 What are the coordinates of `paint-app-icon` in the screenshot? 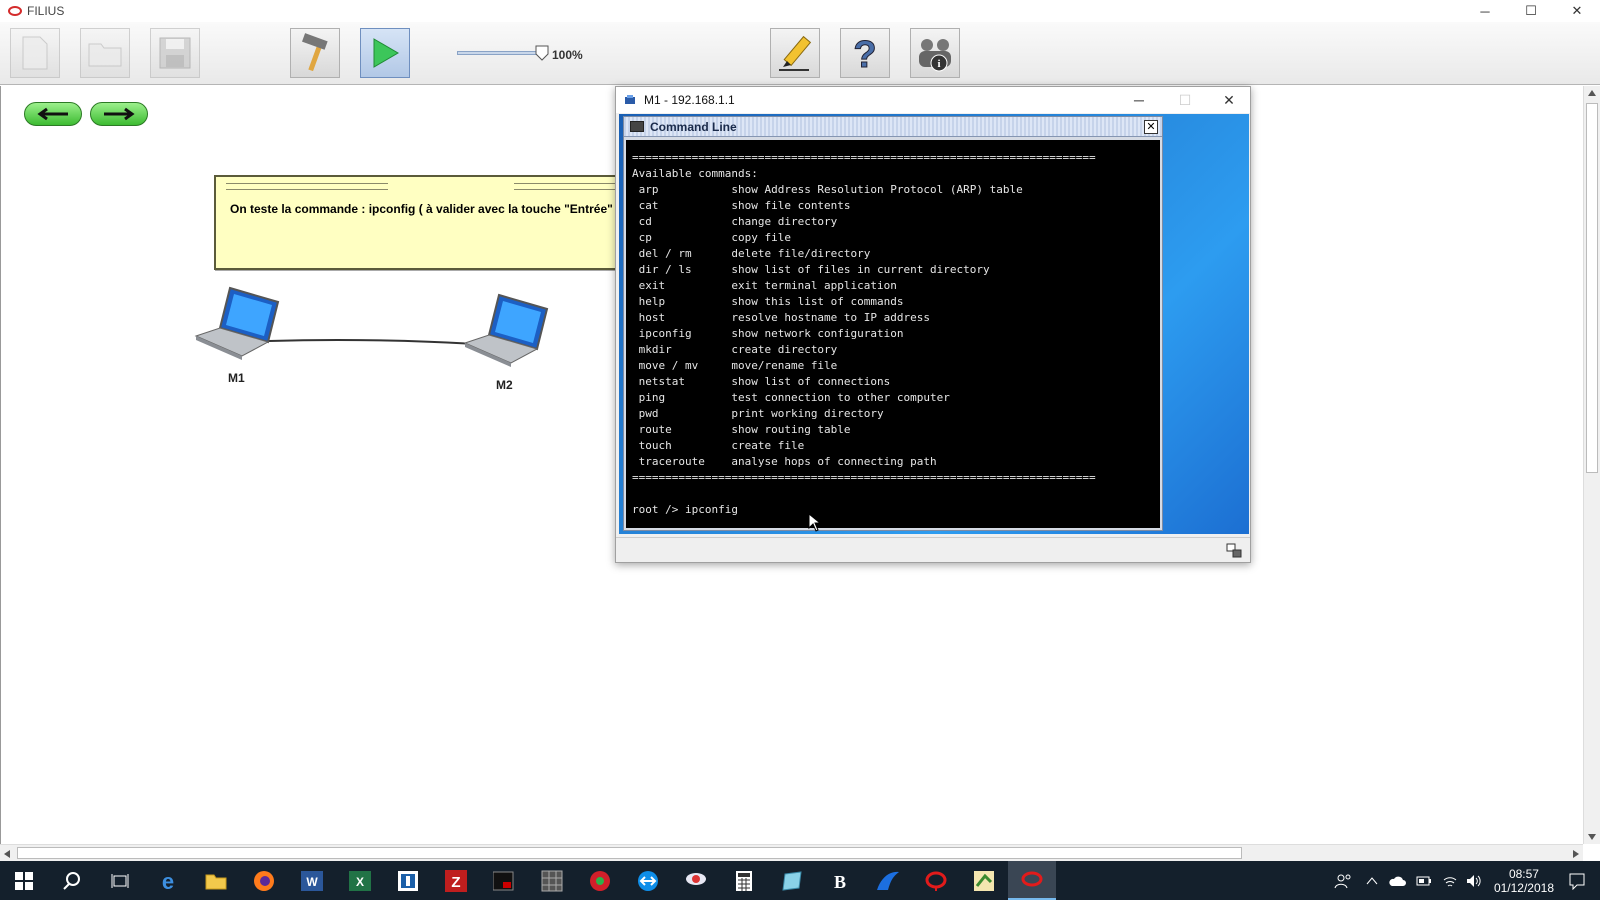 It's located at (984, 880).